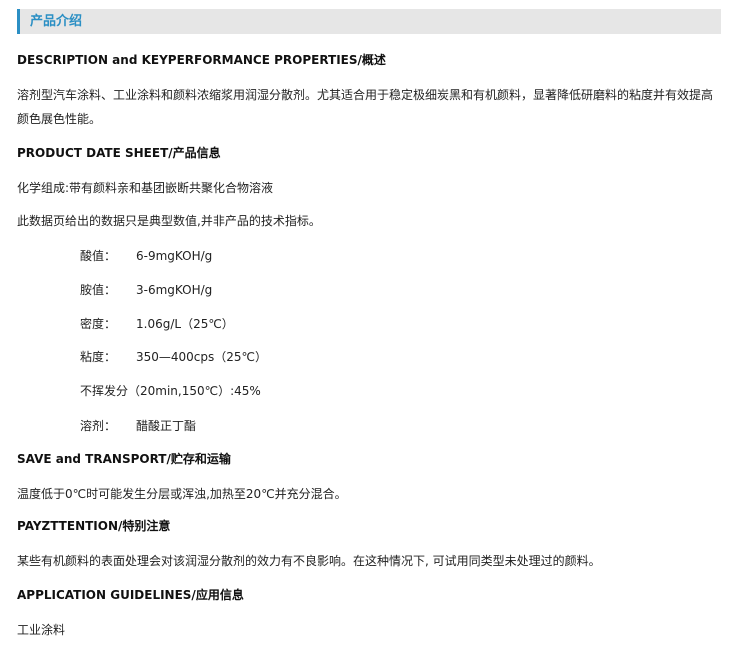 This screenshot has height=649, width=729. I want to click on property-label: 不挥发分（20min,150℃）:45%, so click(170, 391).